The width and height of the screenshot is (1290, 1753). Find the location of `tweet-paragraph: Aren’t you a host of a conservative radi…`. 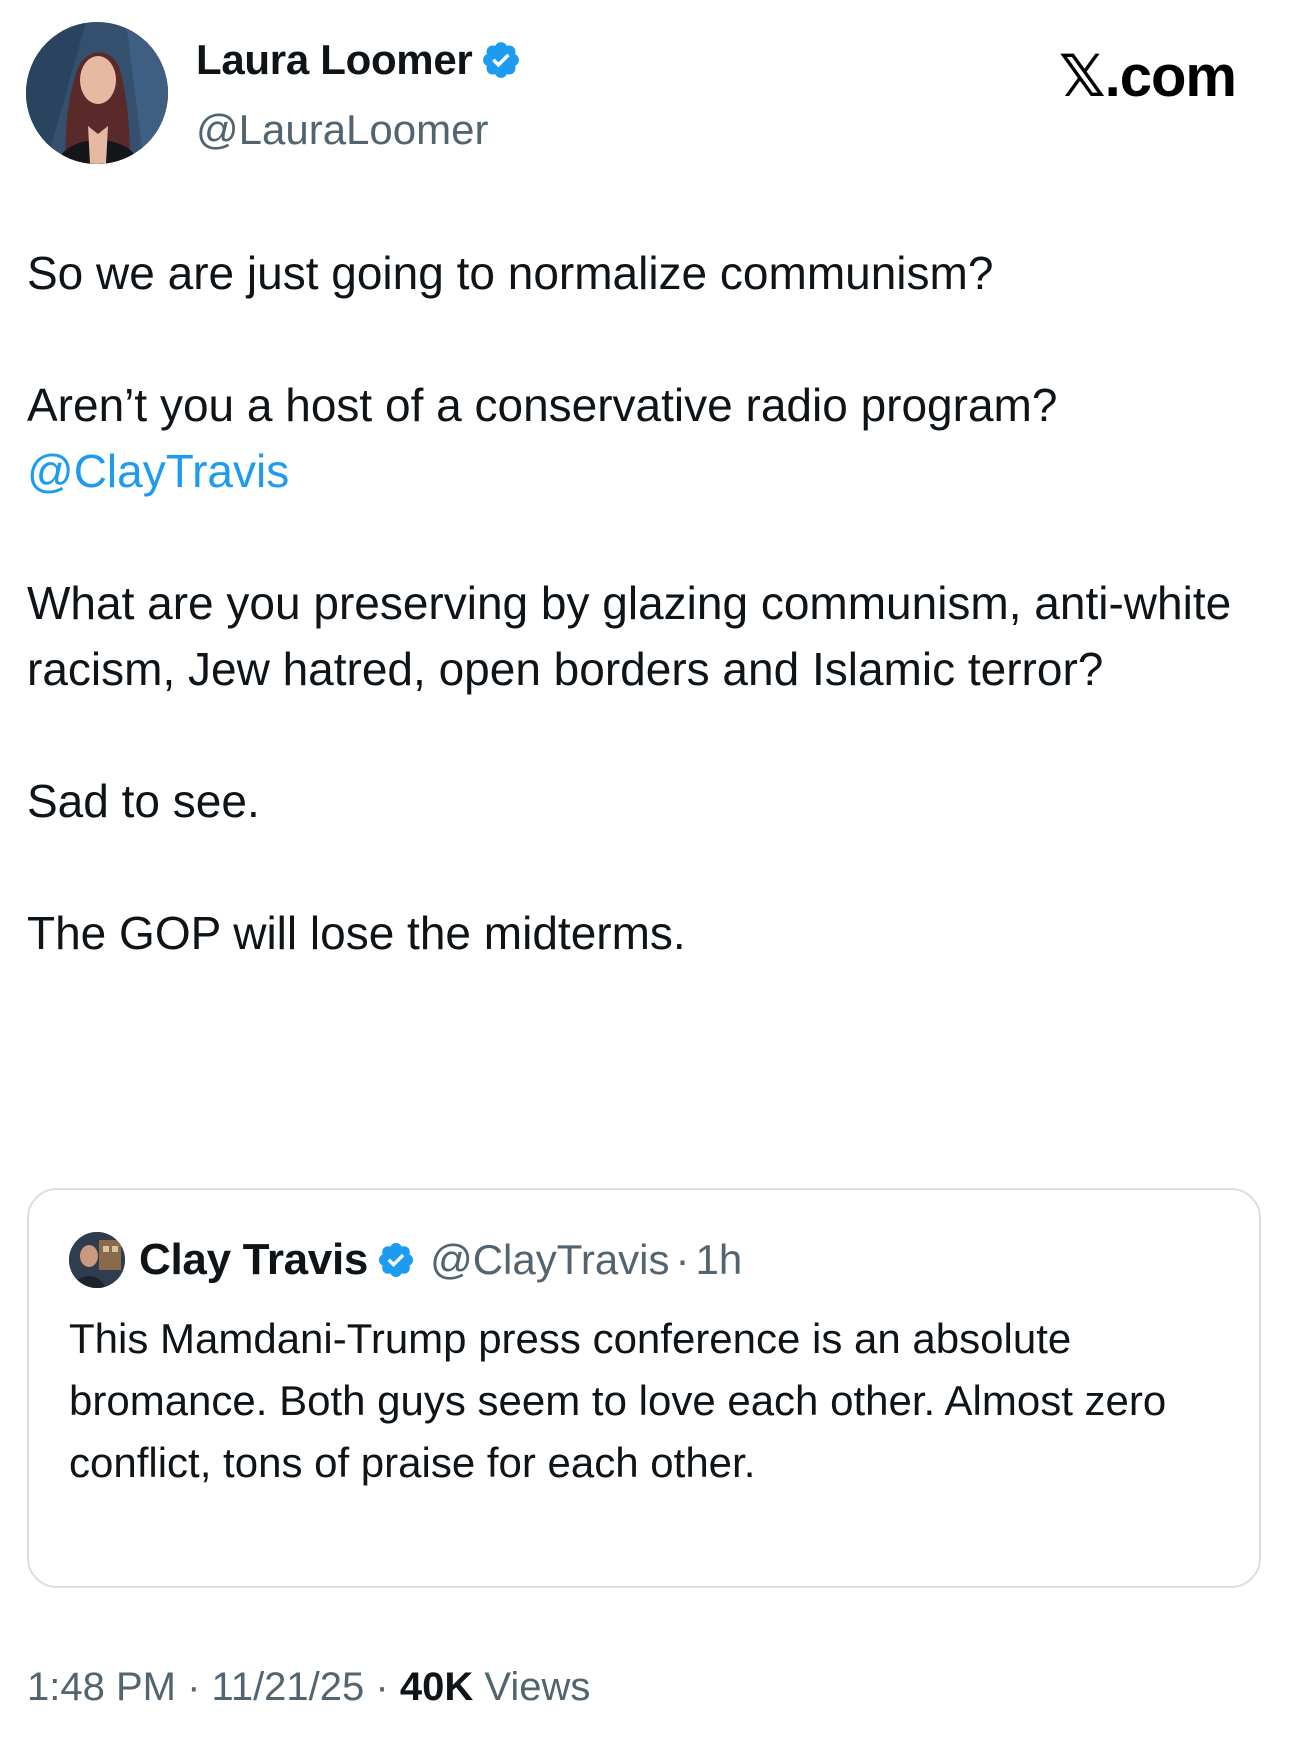

tweet-paragraph: Aren’t you a host of a conservative radi… is located at coordinates (542, 405).